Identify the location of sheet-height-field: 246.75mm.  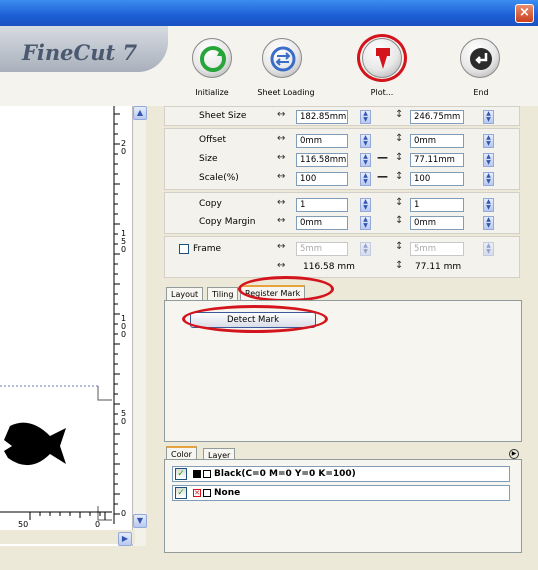
(437, 117).